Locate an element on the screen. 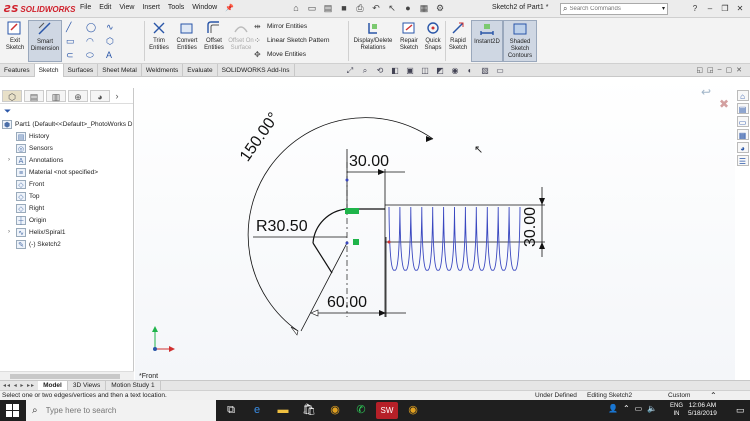 Image resolution: width=750 pixels, height=421 pixels. taskbar-clock: 12:06 AM 5/18/2019 is located at coordinates (702, 410).